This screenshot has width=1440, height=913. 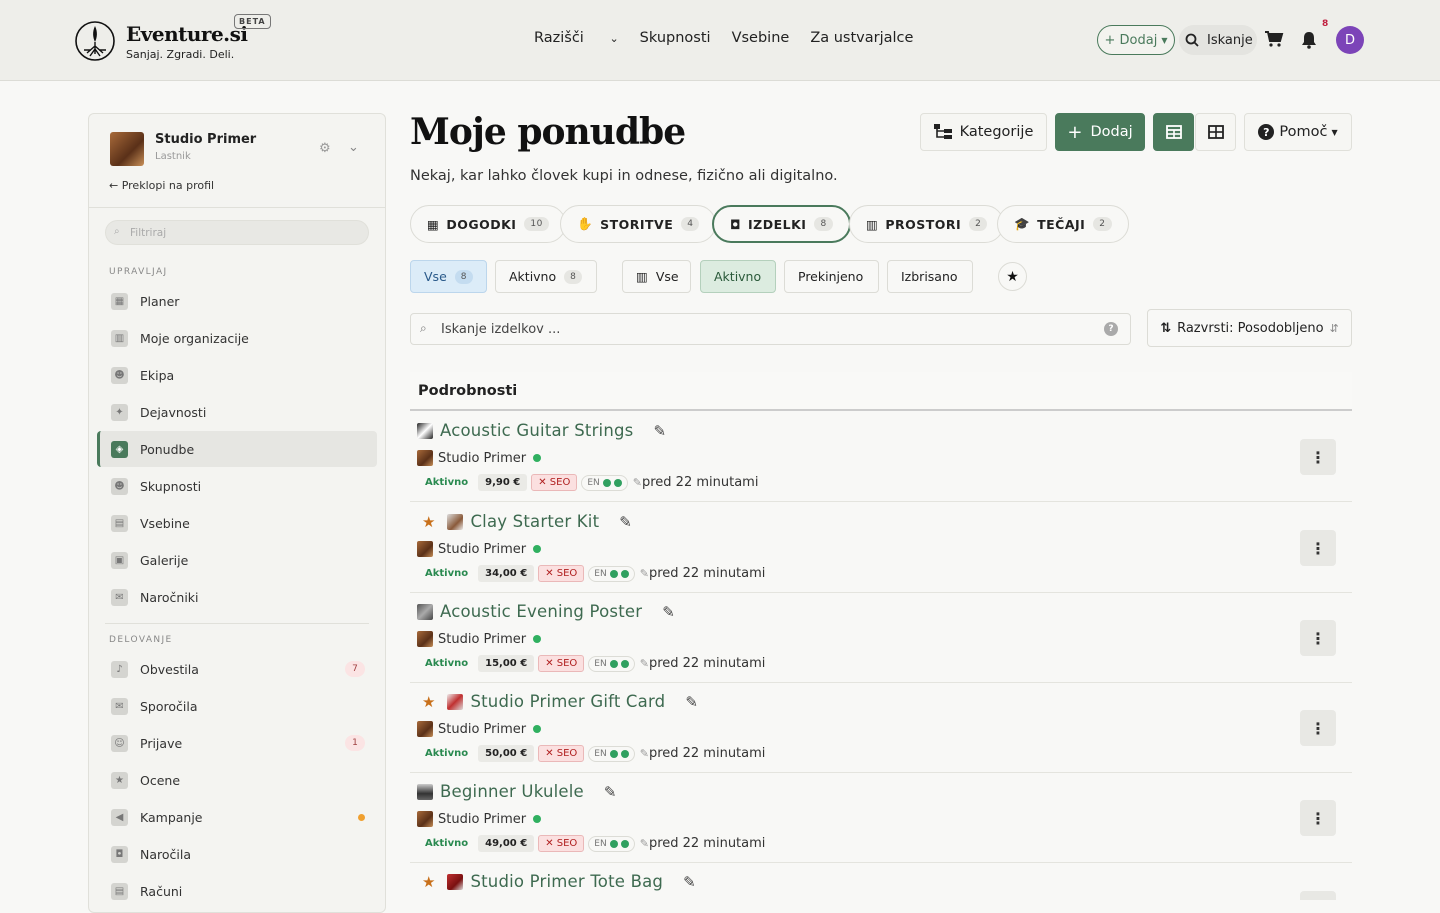 I want to click on gear-icon: ⚙, so click(x=325, y=148).